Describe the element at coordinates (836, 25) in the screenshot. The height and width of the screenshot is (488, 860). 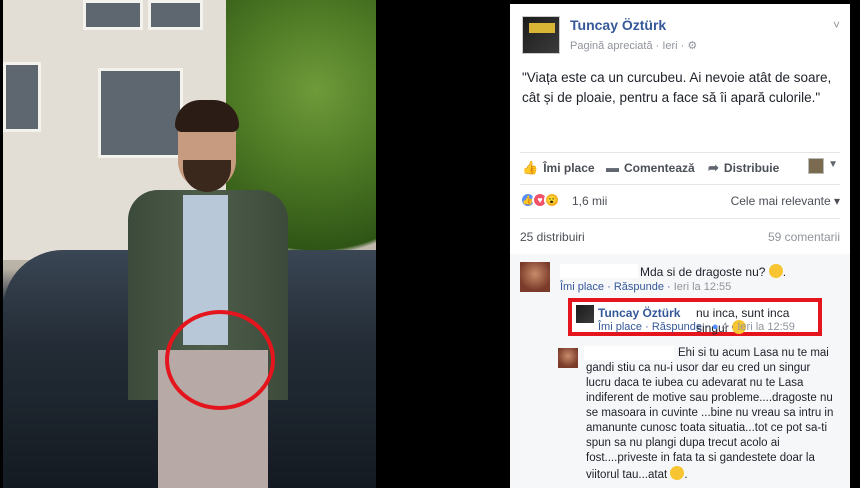
I see `chevron-down-icon: ˅` at that location.